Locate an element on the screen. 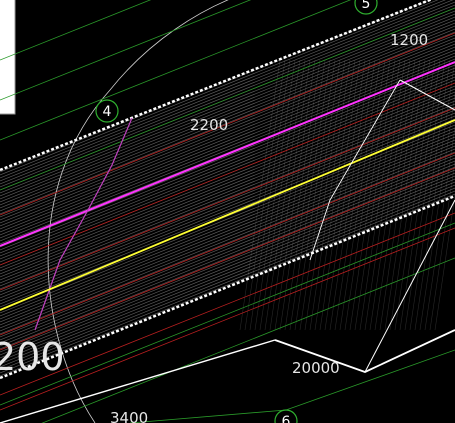 The image size is (455, 423). dimension-text-large: 200 is located at coordinates (32, 357).